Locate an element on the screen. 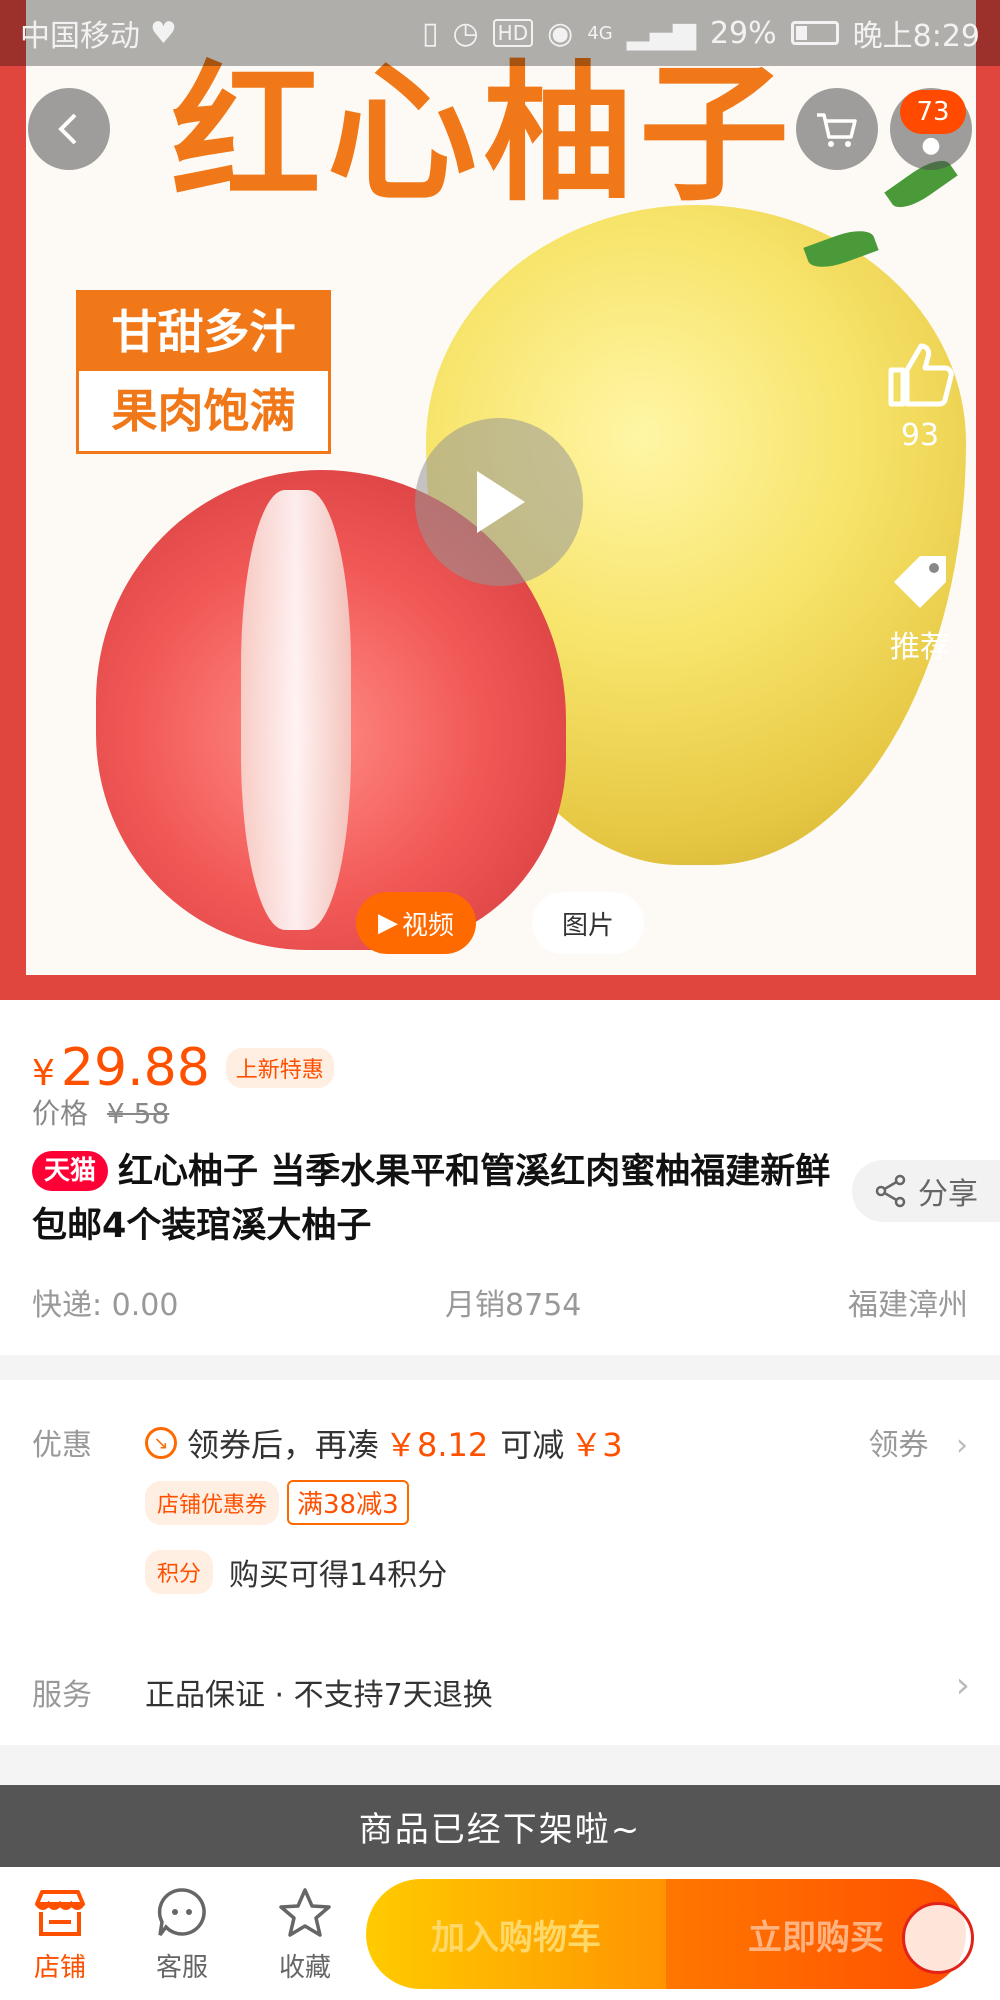 The width and height of the screenshot is (1000, 2000). customer-service-label: 客服 is located at coordinates (181, 1968).